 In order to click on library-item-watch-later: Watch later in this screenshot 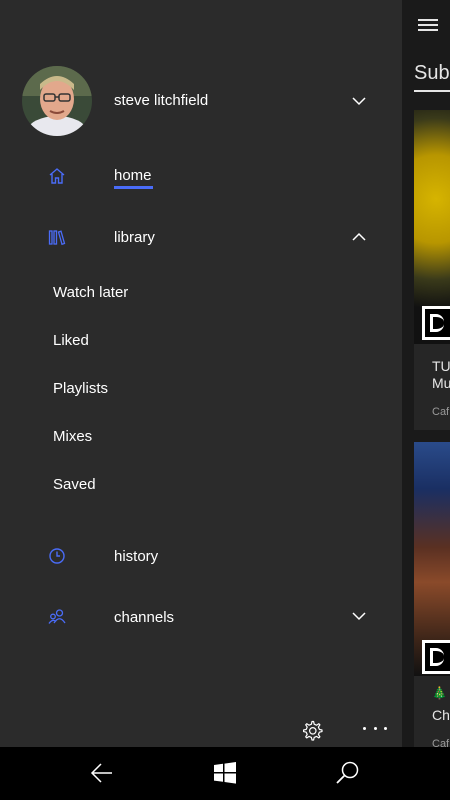, I will do `click(90, 292)`.